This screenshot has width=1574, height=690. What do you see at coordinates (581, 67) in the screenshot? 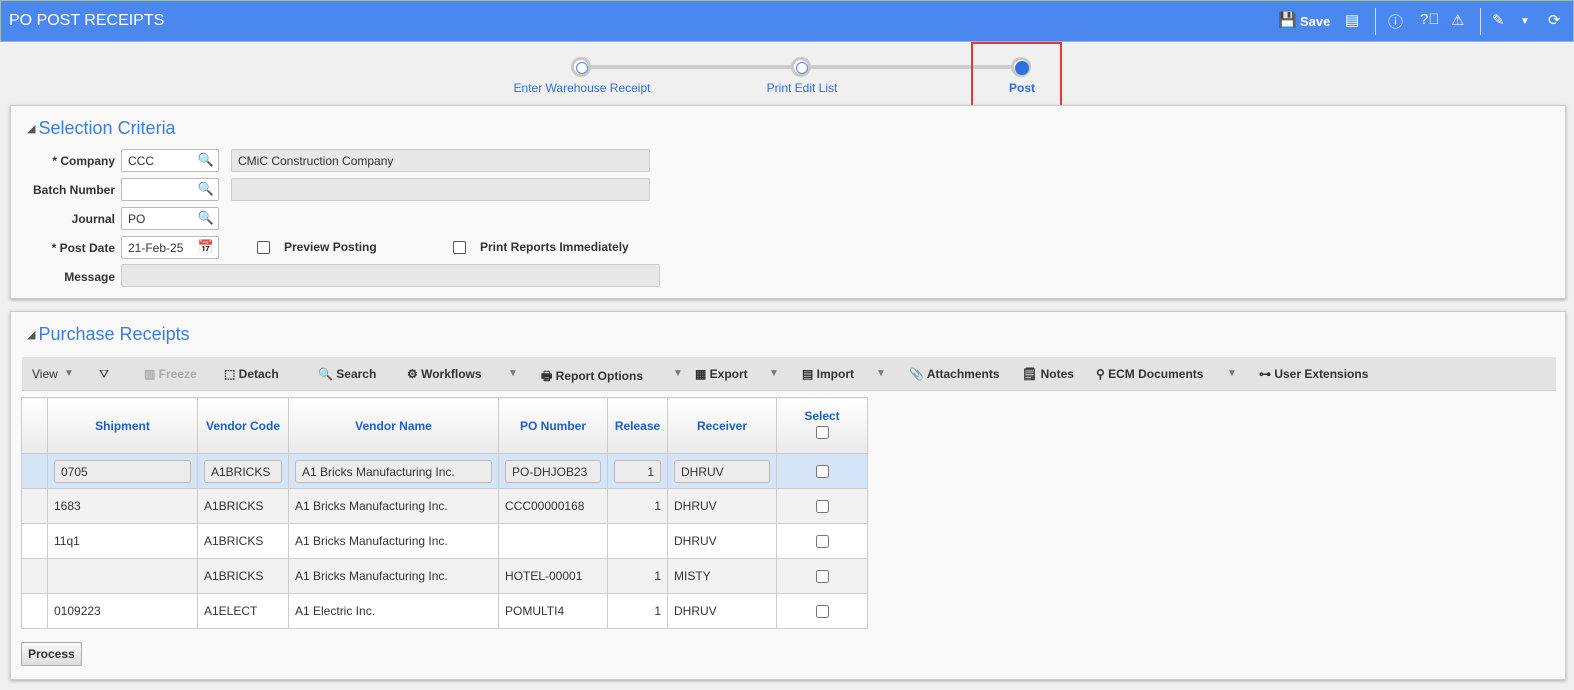
I see `step-1-marker` at bounding box center [581, 67].